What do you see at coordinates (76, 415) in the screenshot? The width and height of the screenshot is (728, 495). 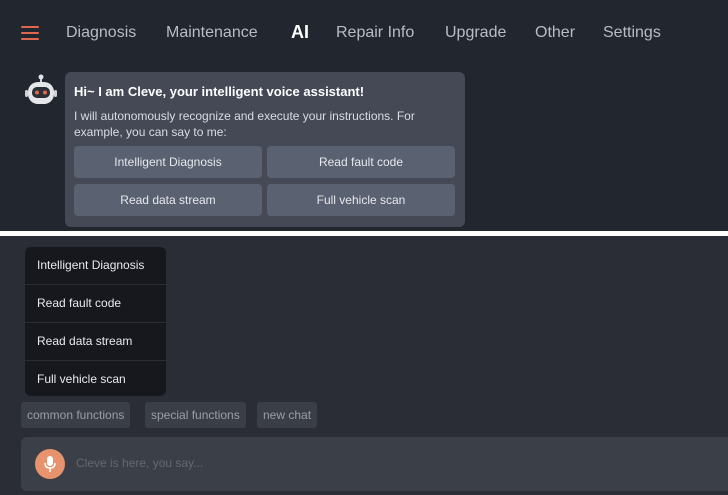 I see `chip-common-functions: common functions` at bounding box center [76, 415].